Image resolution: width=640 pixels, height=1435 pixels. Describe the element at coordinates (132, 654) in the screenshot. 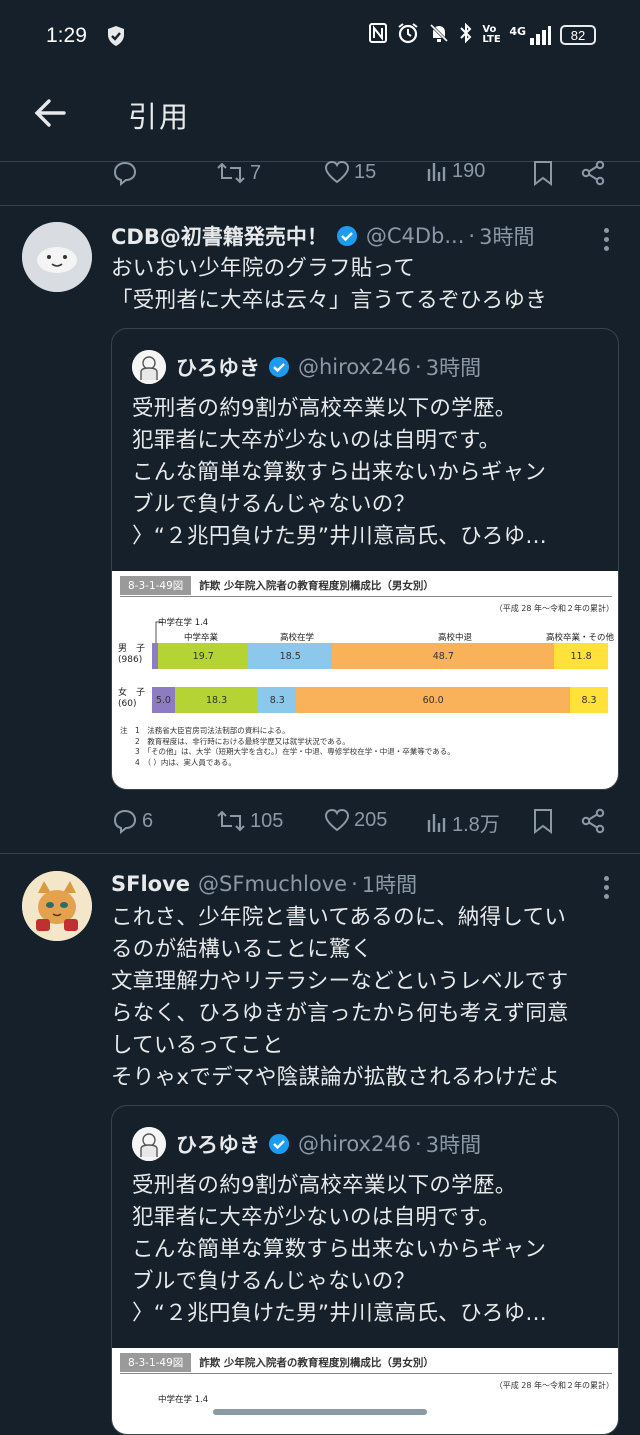

I see `row-label-male: 男 子 (986)` at that location.